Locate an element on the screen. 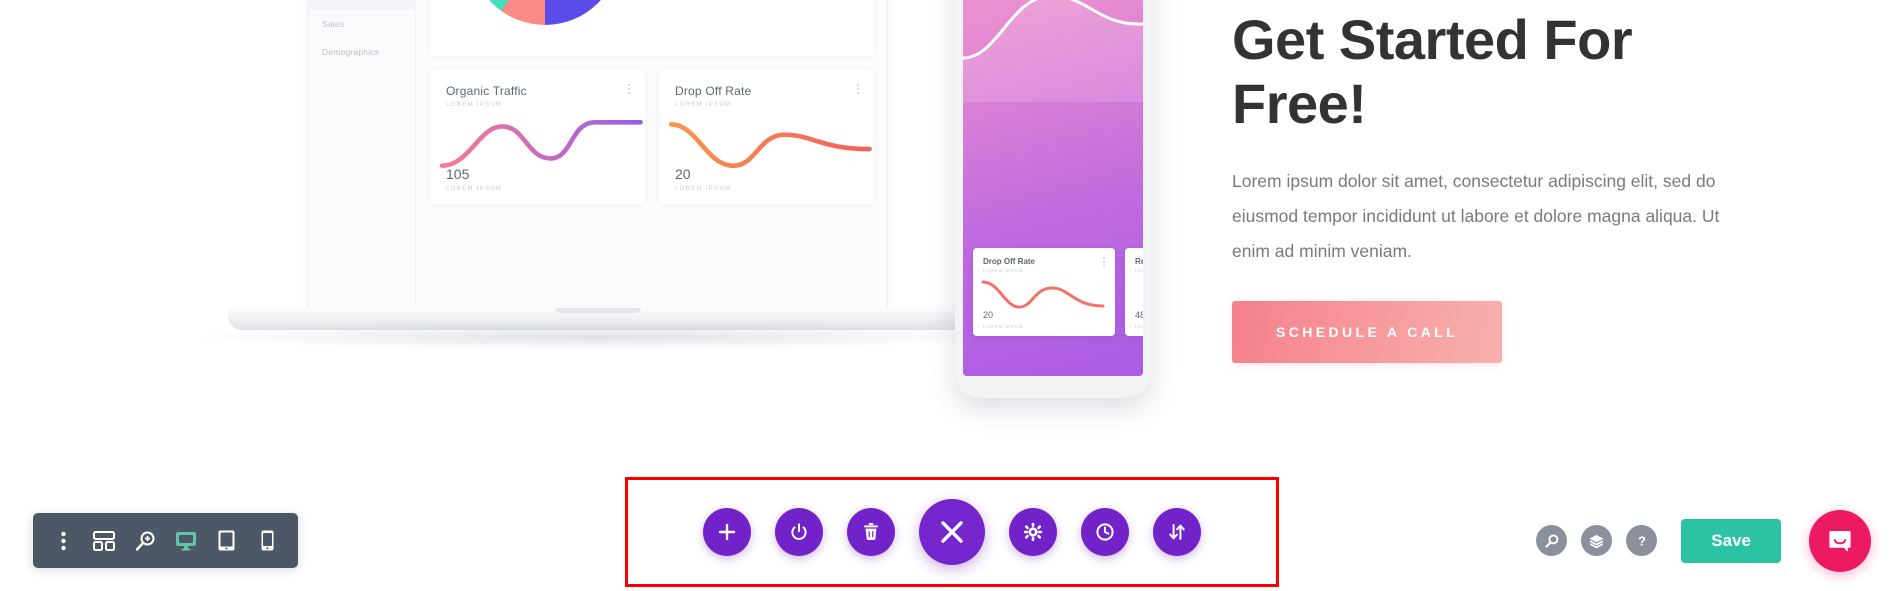  gear-icon is located at coordinates (1033, 532).